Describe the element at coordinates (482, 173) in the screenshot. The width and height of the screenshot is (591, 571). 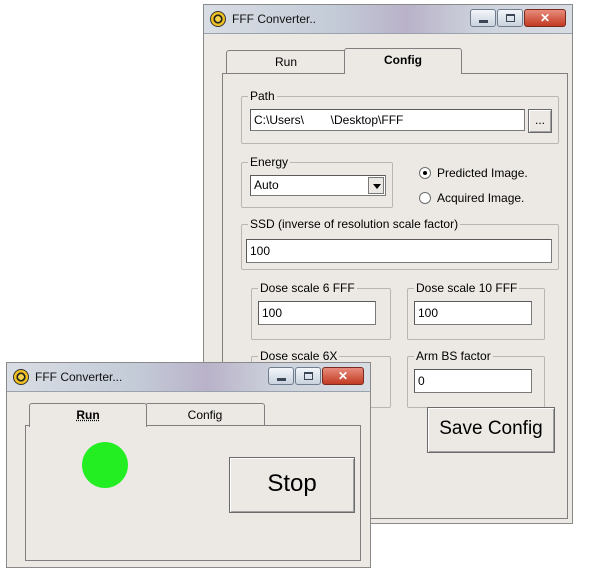
I see `predicted-image-label: Predicted Image.` at that location.